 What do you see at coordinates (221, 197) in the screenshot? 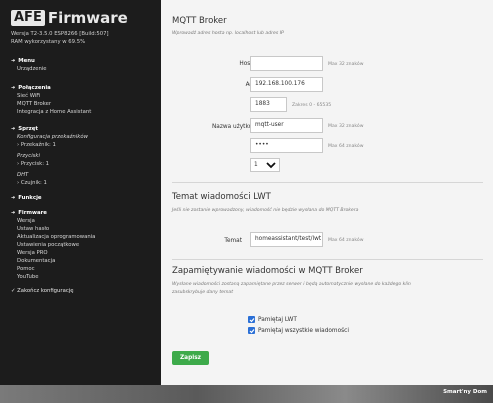
I see `lwt-section-title: Temat wiadomości LWT` at bounding box center [221, 197].